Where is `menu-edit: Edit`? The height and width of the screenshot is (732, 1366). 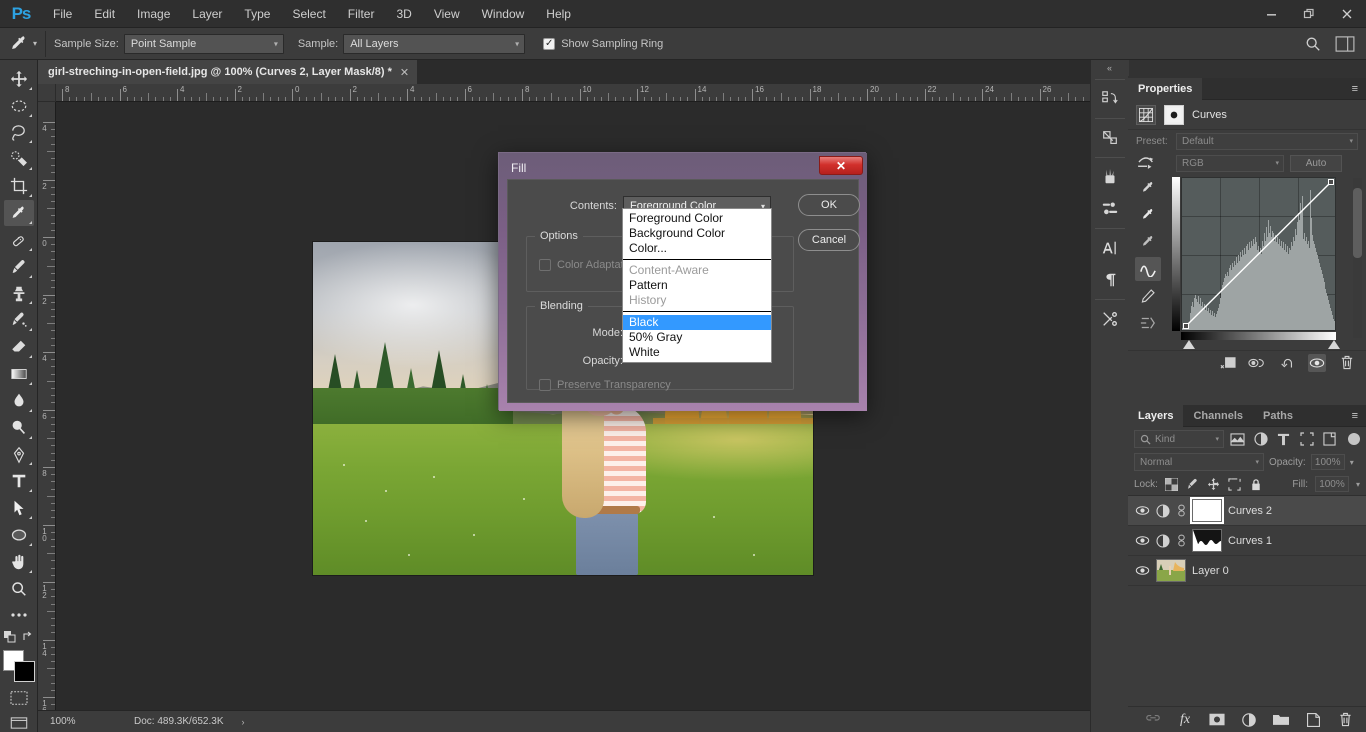 menu-edit: Edit is located at coordinates (104, 14).